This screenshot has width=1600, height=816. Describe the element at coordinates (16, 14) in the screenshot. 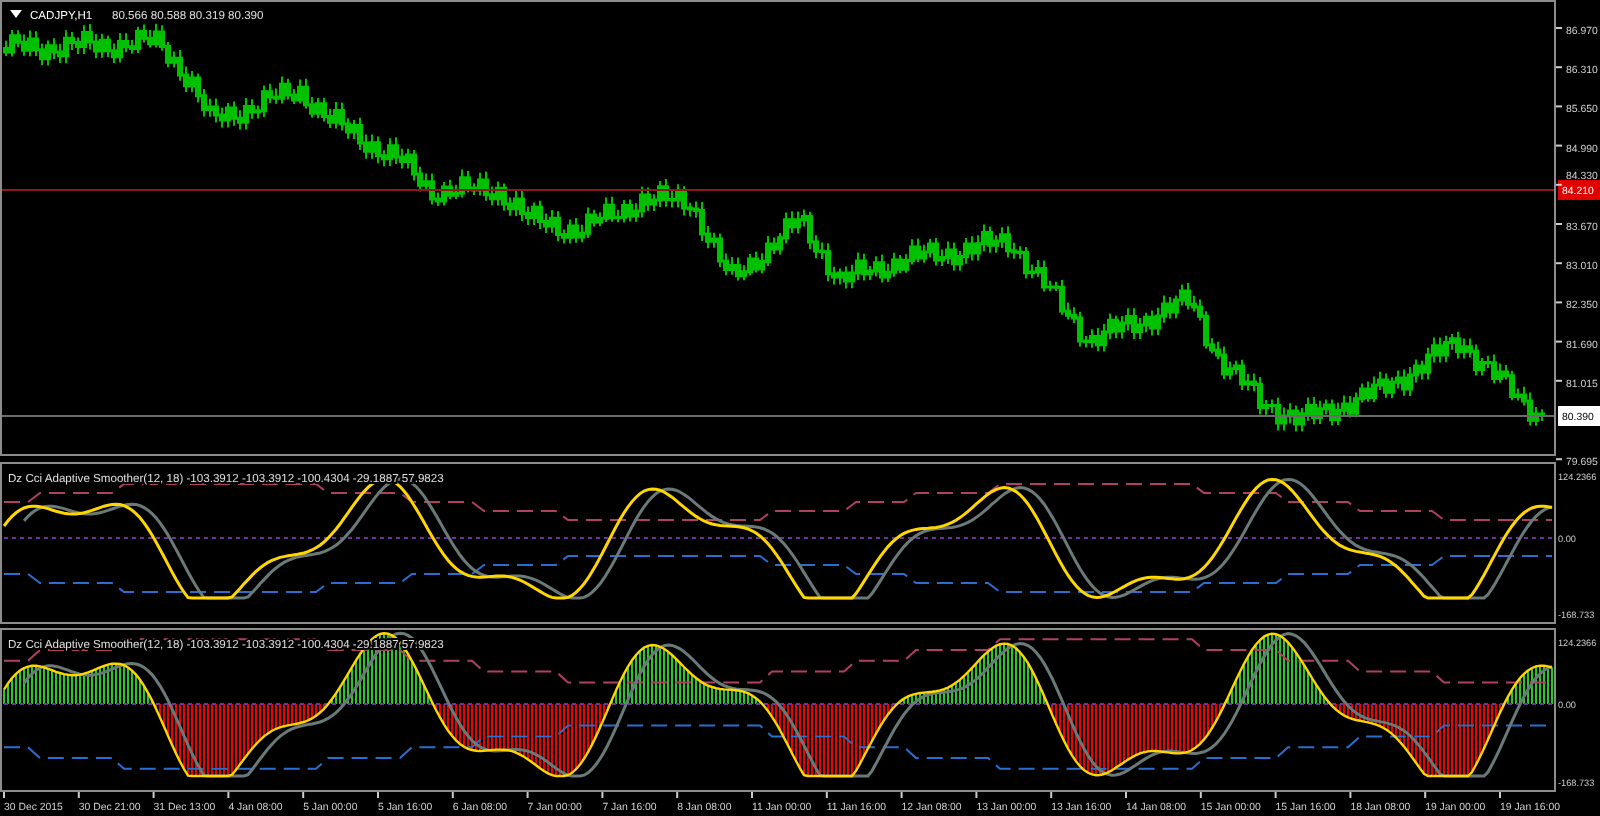

I see `dropdown-icon` at that location.